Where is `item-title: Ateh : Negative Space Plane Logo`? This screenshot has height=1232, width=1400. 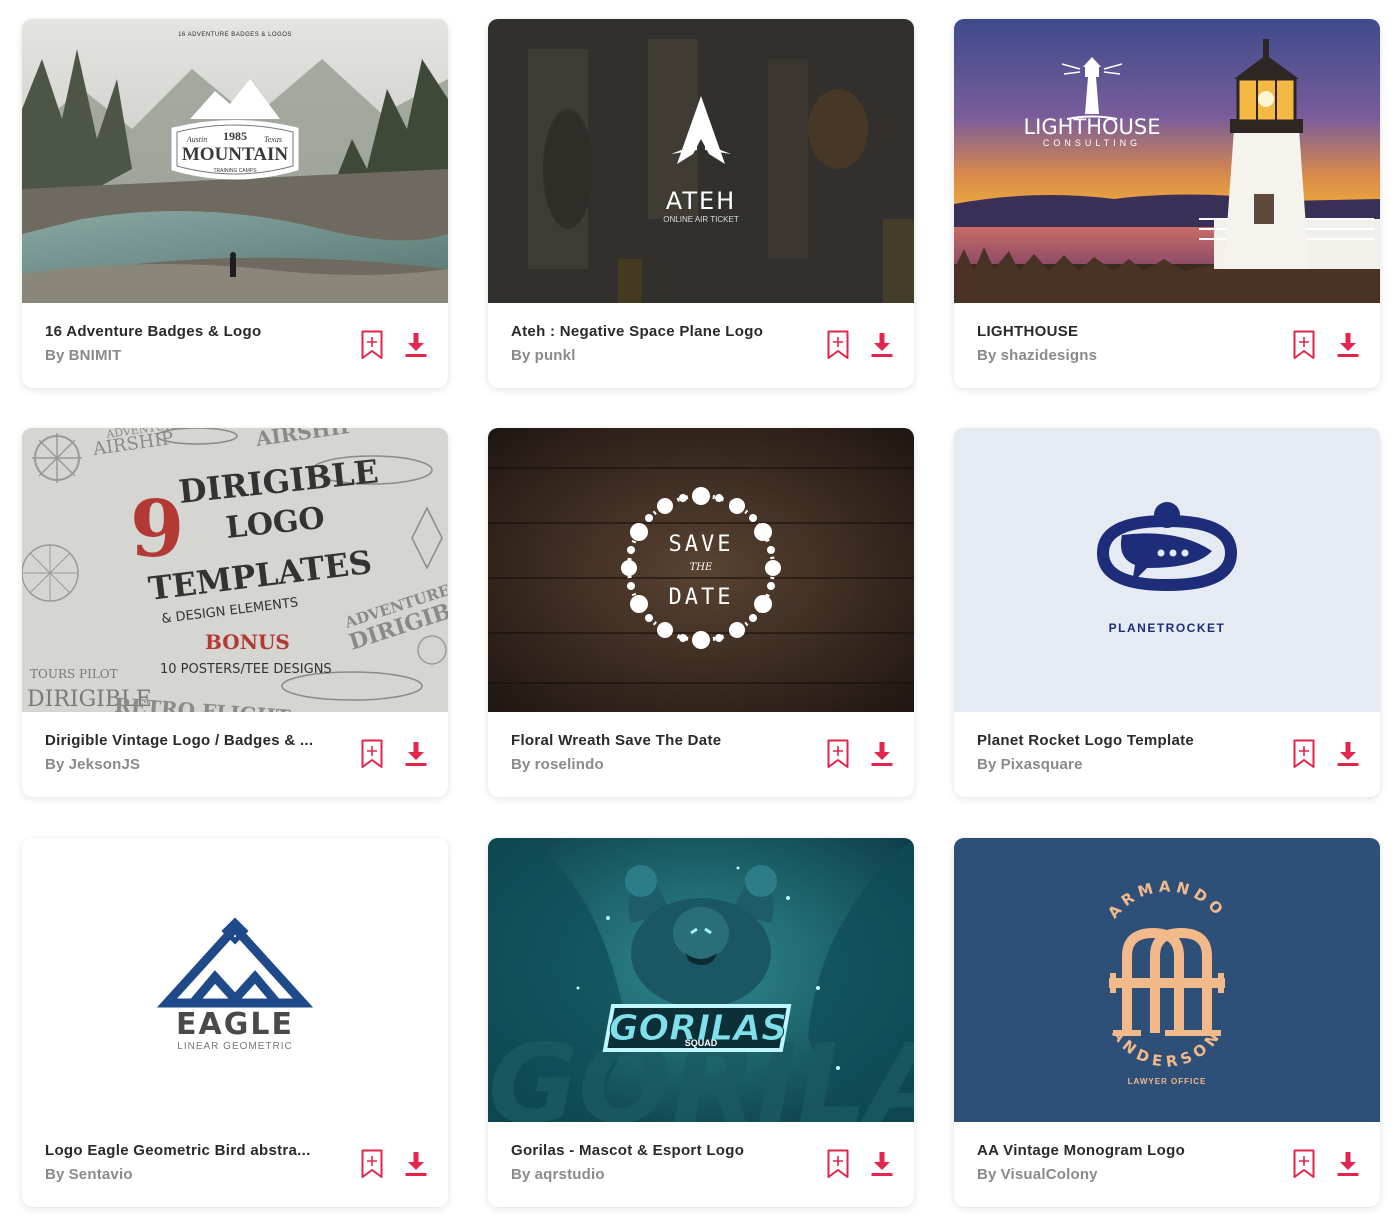 item-title: Ateh : Negative Space Plane Logo is located at coordinates (656, 332).